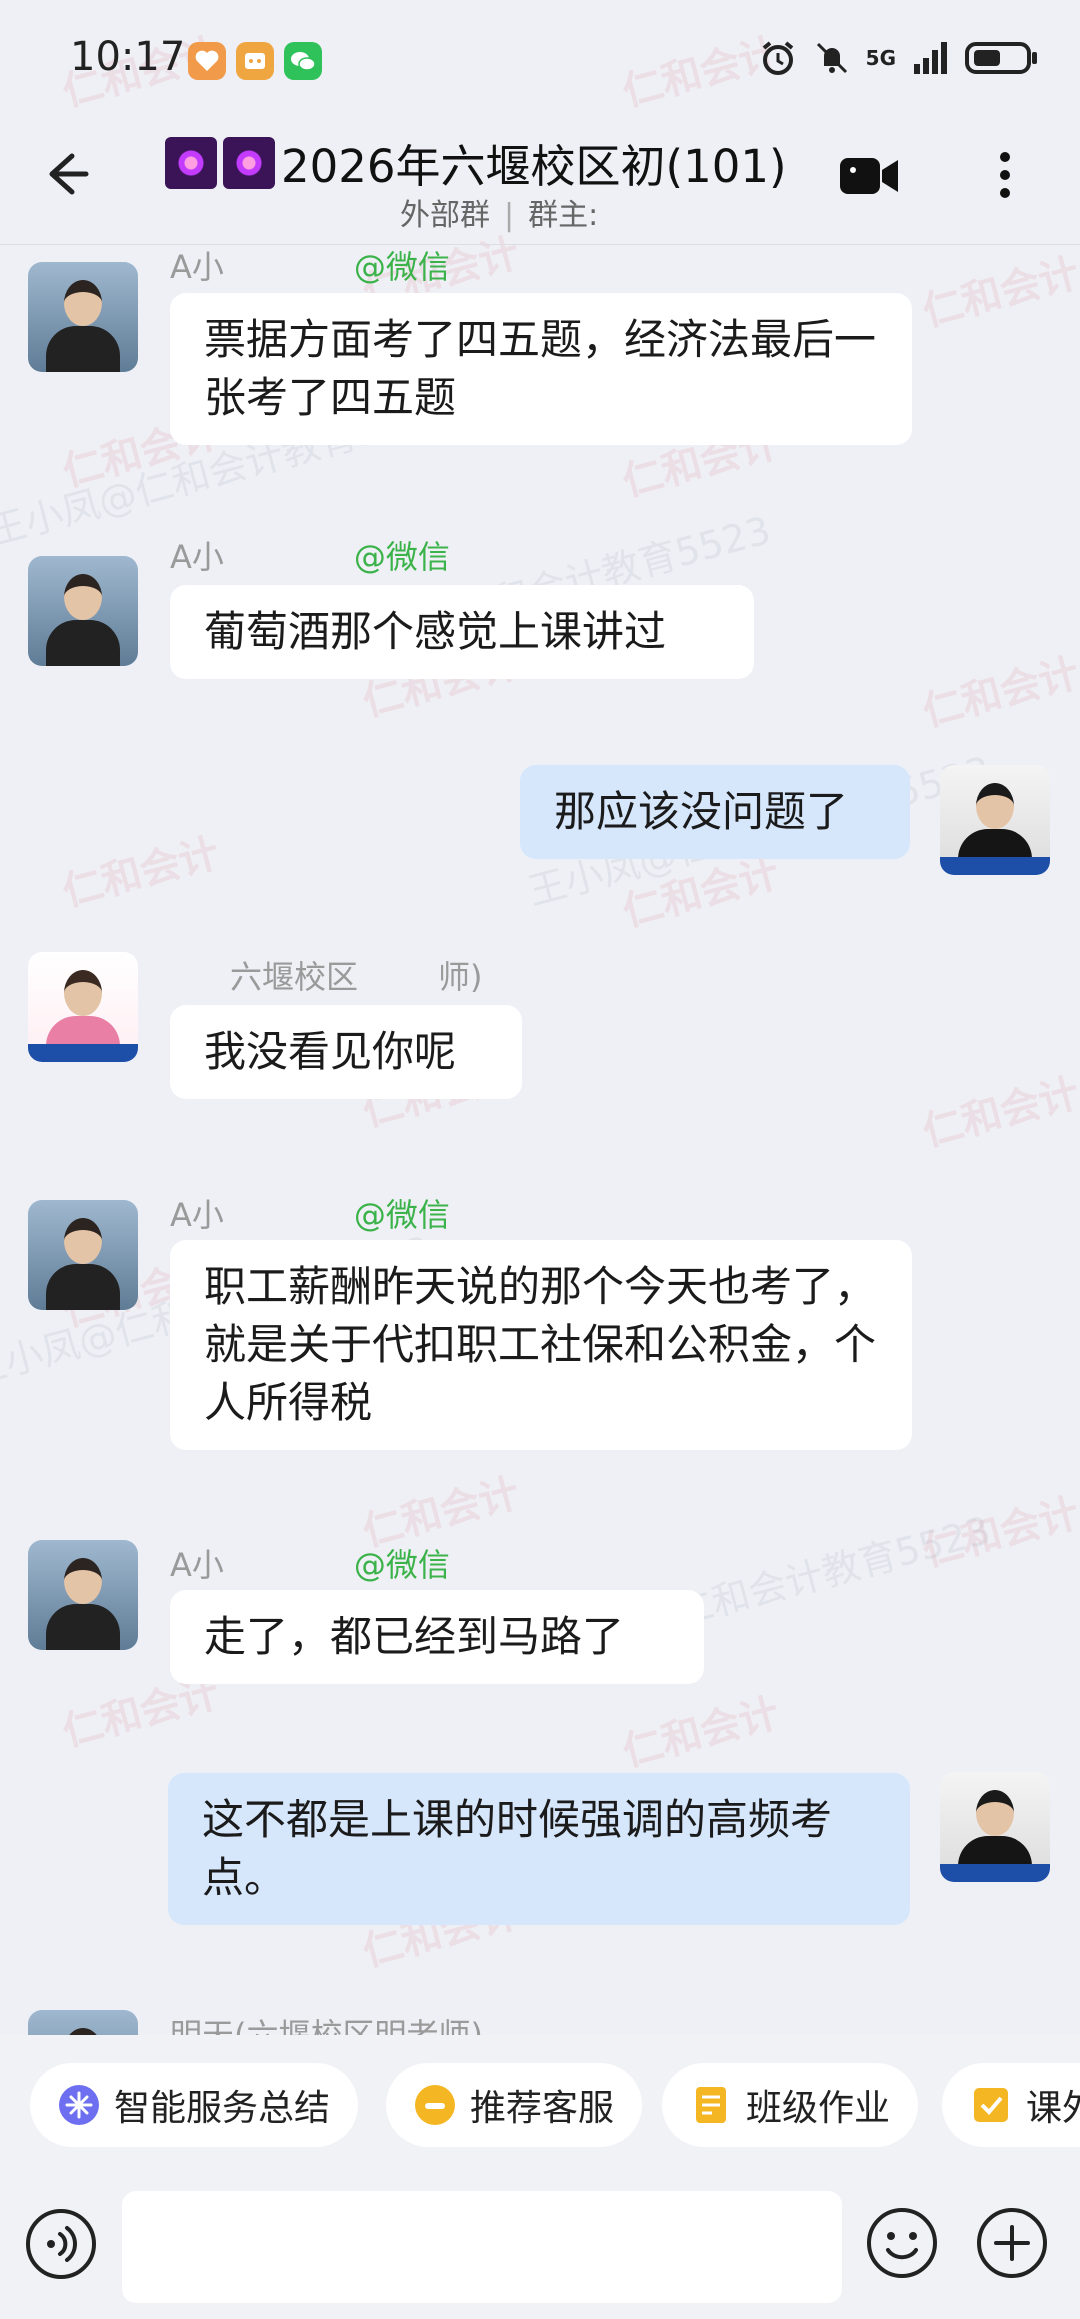  I want to click on add-attachment-icon, so click(1012, 2243).